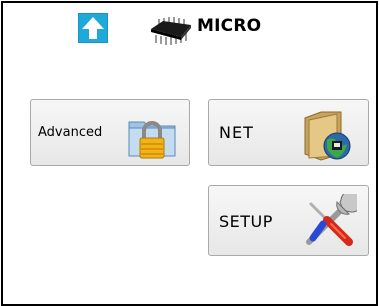 This screenshot has width=379, height=306. I want to click on padlock-folder-icon, so click(152, 140).